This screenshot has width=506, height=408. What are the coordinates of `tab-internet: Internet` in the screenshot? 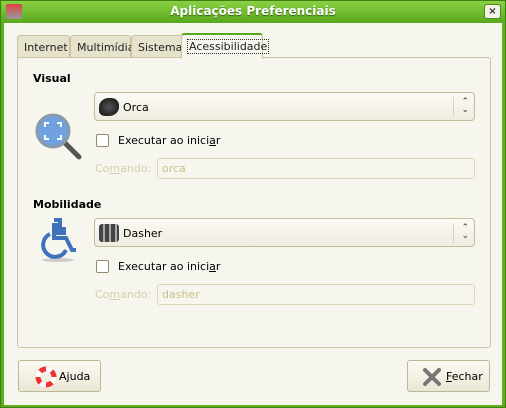 It's located at (43, 46).